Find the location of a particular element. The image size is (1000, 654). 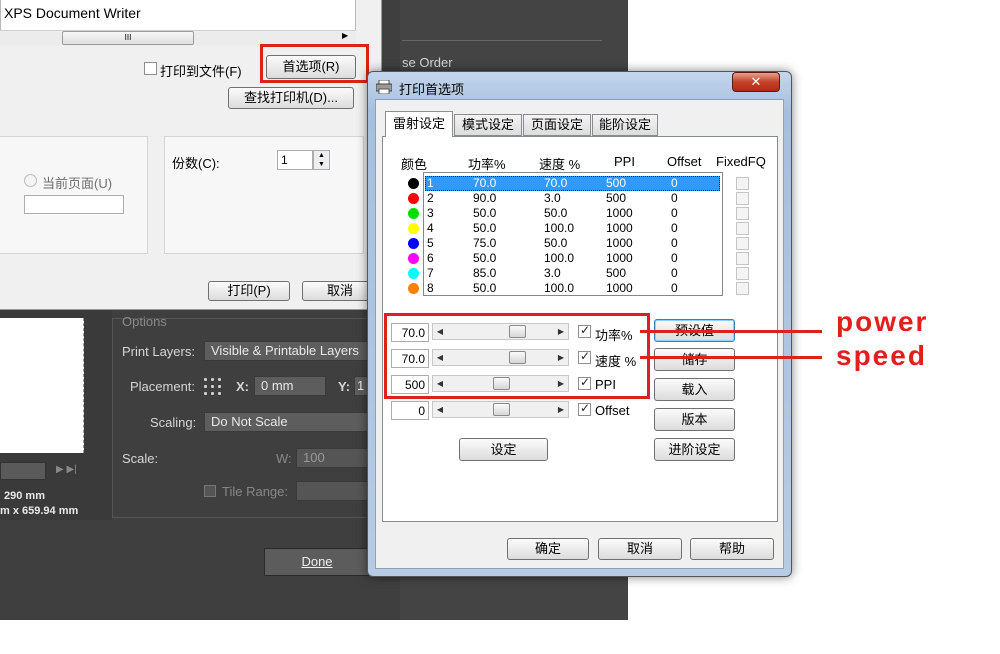

row-power: 70.0 is located at coordinates (484, 183).